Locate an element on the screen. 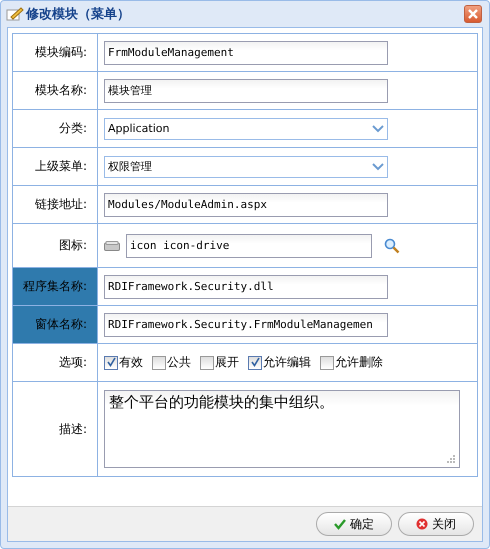 This screenshot has width=490, height=549. close-button is located at coordinates (473, 14).